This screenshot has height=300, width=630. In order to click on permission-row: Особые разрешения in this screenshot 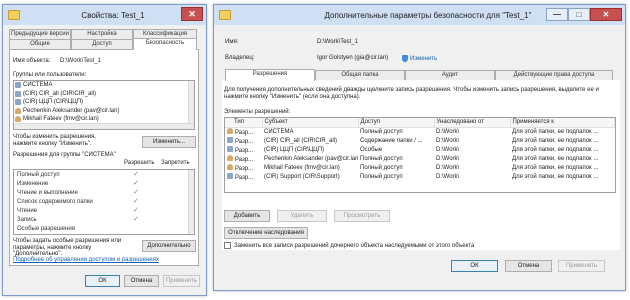, I will do `click(46, 229)`.